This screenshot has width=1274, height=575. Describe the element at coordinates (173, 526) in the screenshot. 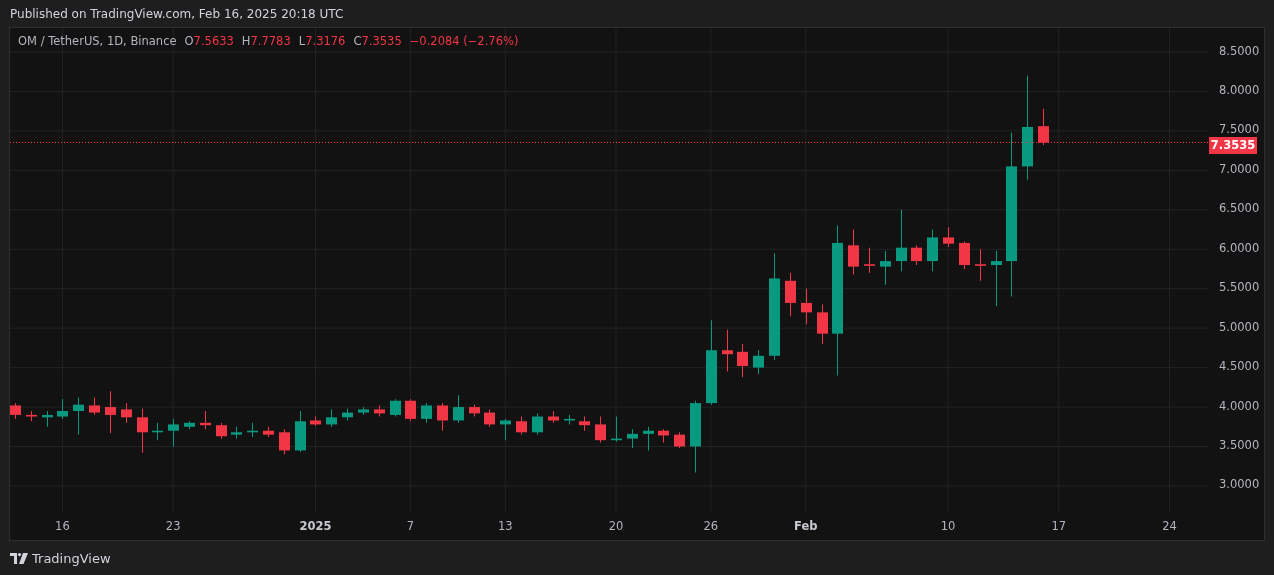

I see `date-label: 23` at that location.